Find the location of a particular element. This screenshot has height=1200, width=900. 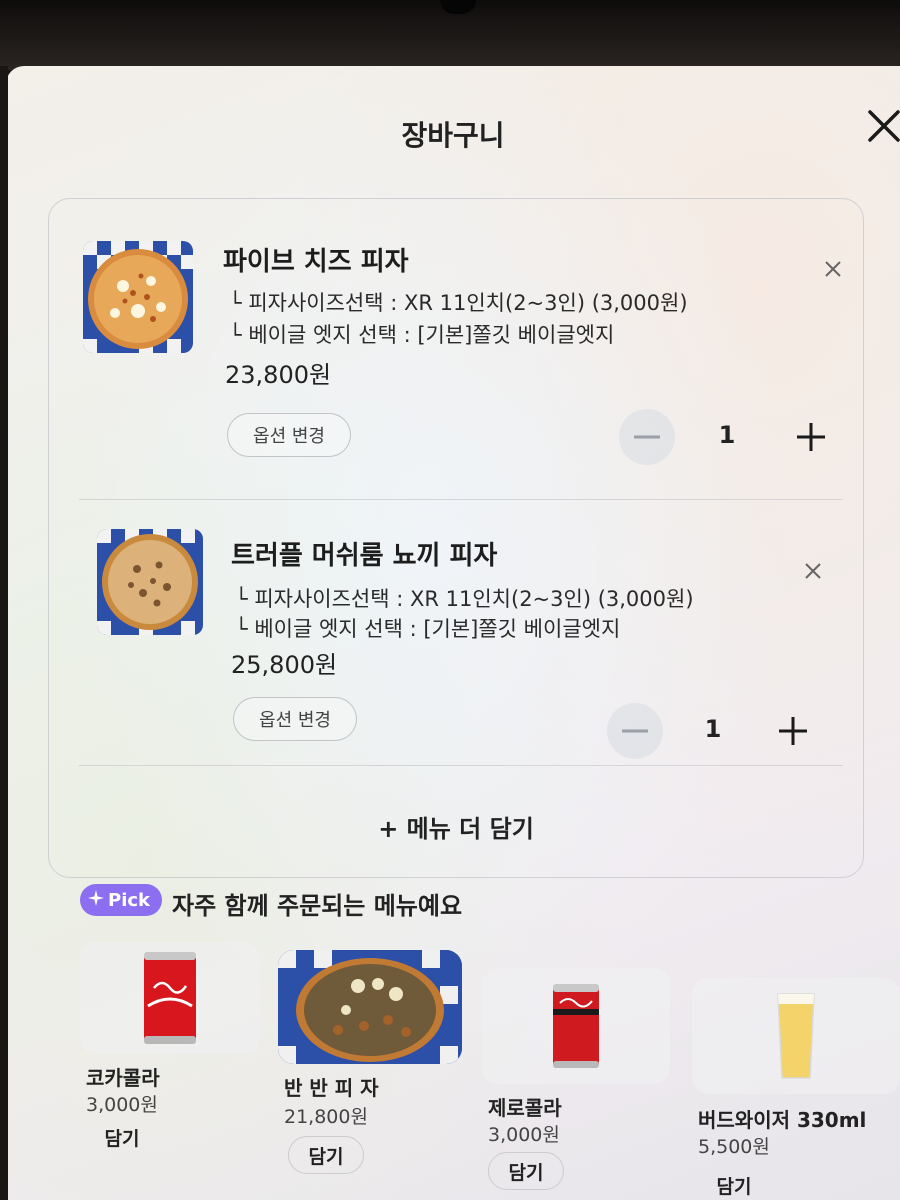

recommendation-name: 제로콜라 is located at coordinates (525, 1108).